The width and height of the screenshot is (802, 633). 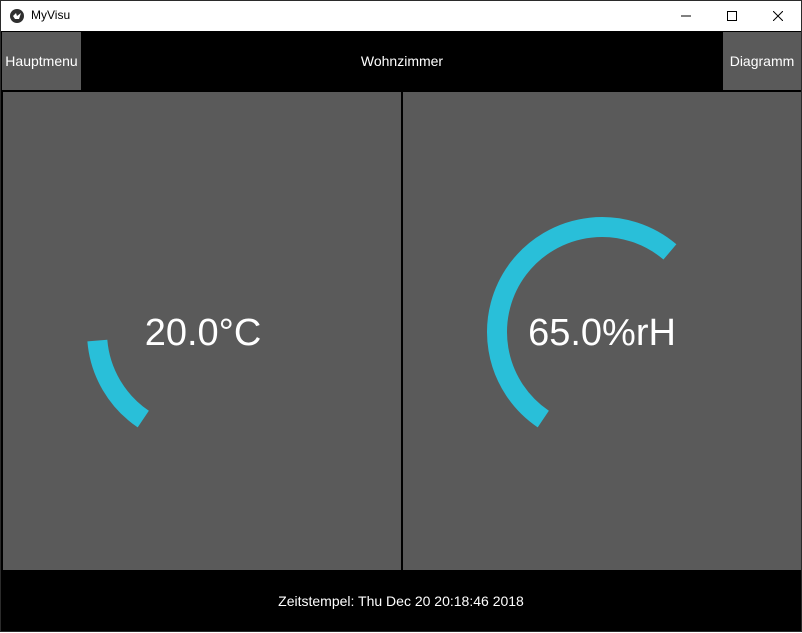 What do you see at coordinates (203, 332) in the screenshot?
I see `temperature-value: 20.0°C` at bounding box center [203, 332].